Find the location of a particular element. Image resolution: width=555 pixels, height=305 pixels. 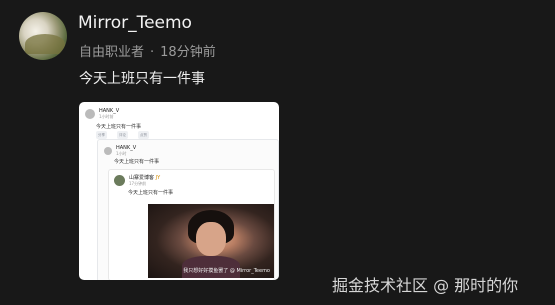

embedded-text: 今天上班只有一件事 is located at coordinates (119, 127).